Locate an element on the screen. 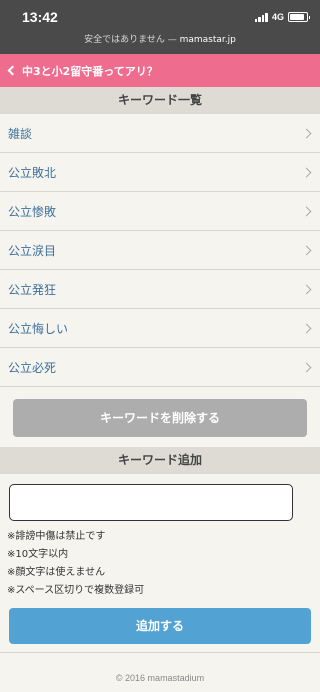  keyword-input is located at coordinates (151, 502).